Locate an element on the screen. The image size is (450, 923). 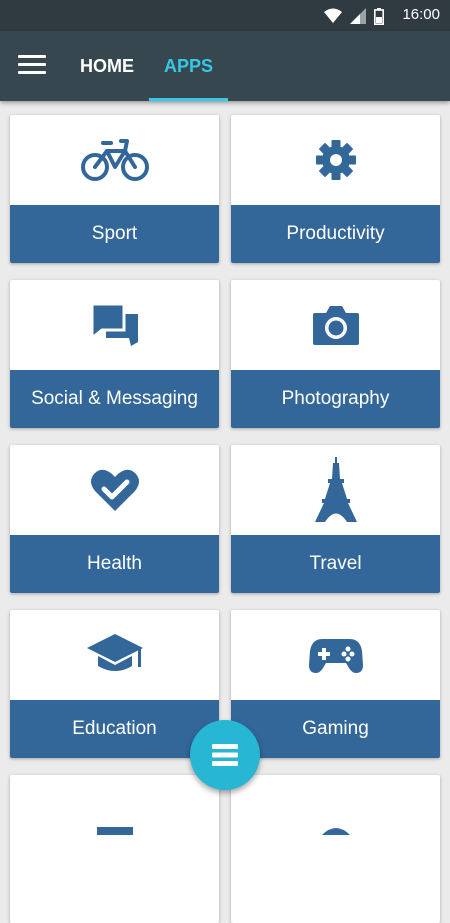
category-label: Sport is located at coordinates (114, 234).